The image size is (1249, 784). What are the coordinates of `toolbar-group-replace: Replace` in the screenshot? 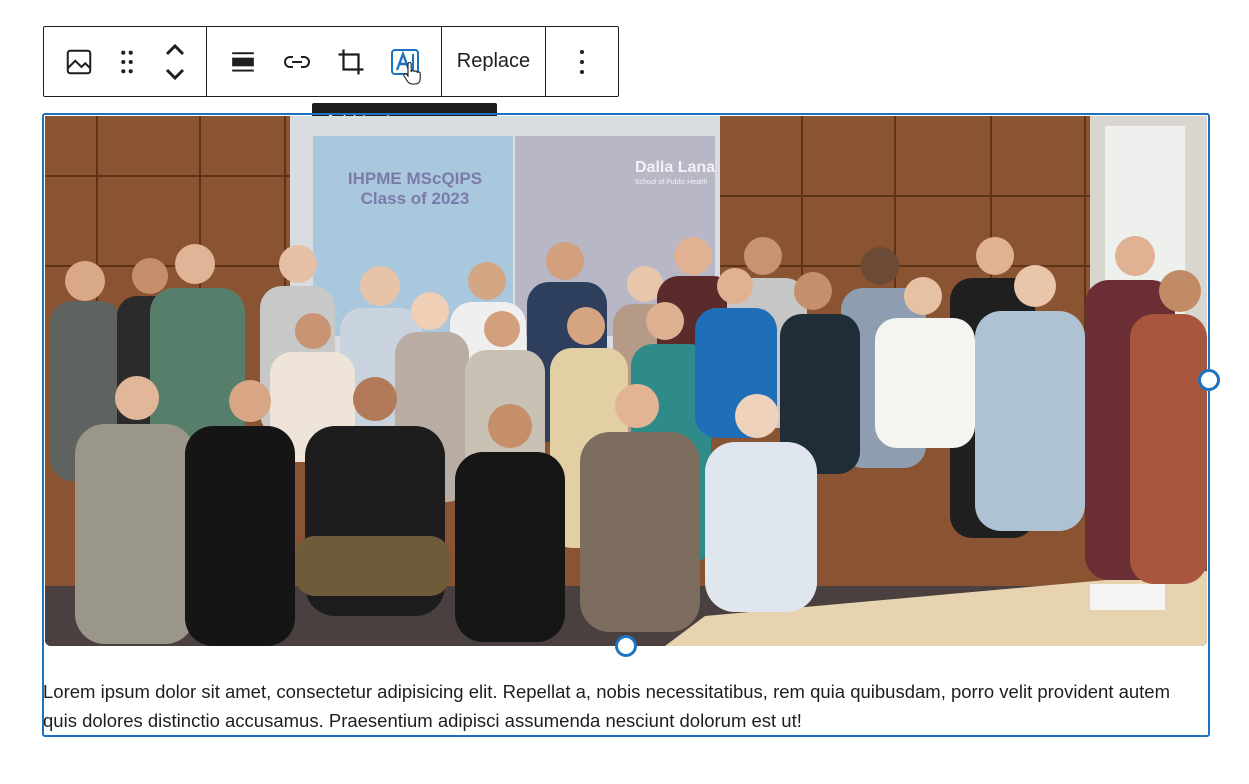 It's located at (494, 61).